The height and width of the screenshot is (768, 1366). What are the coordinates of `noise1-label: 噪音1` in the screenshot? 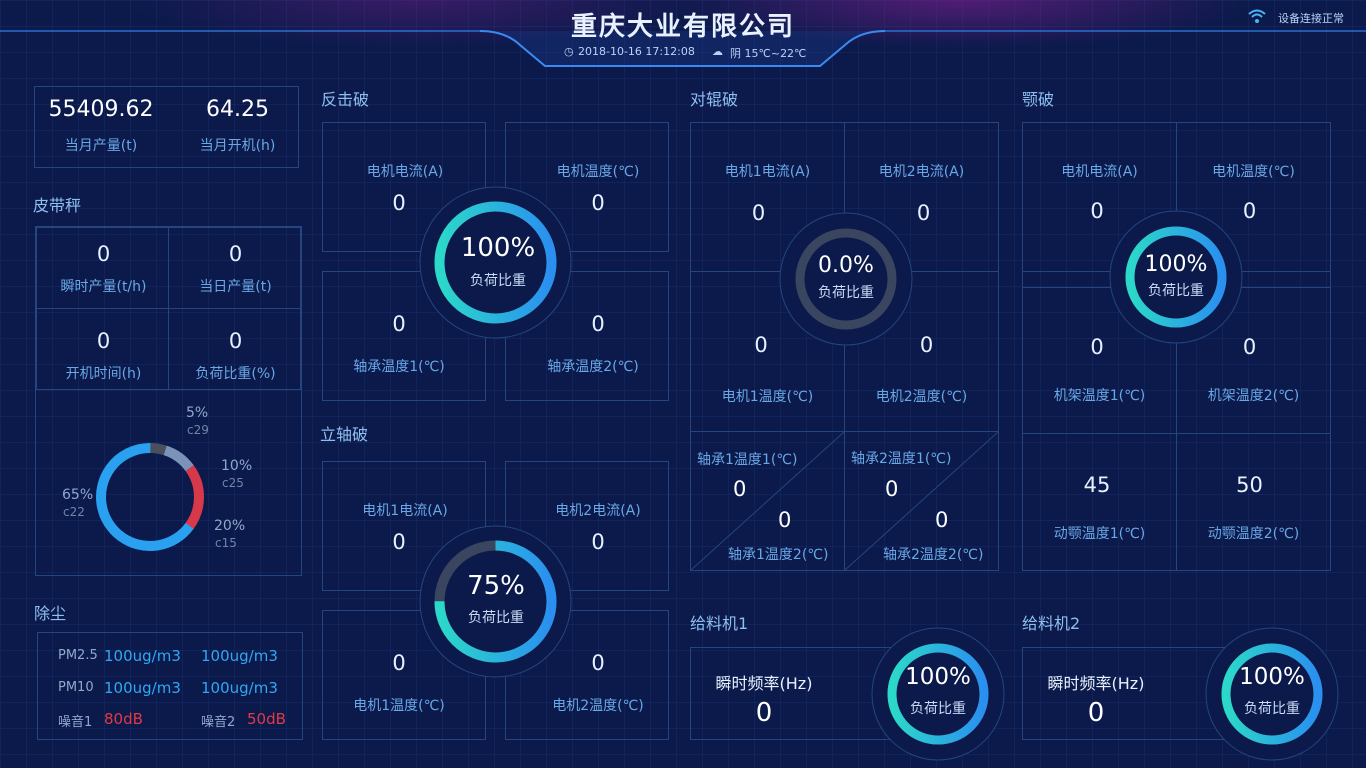 It's located at (75, 722).